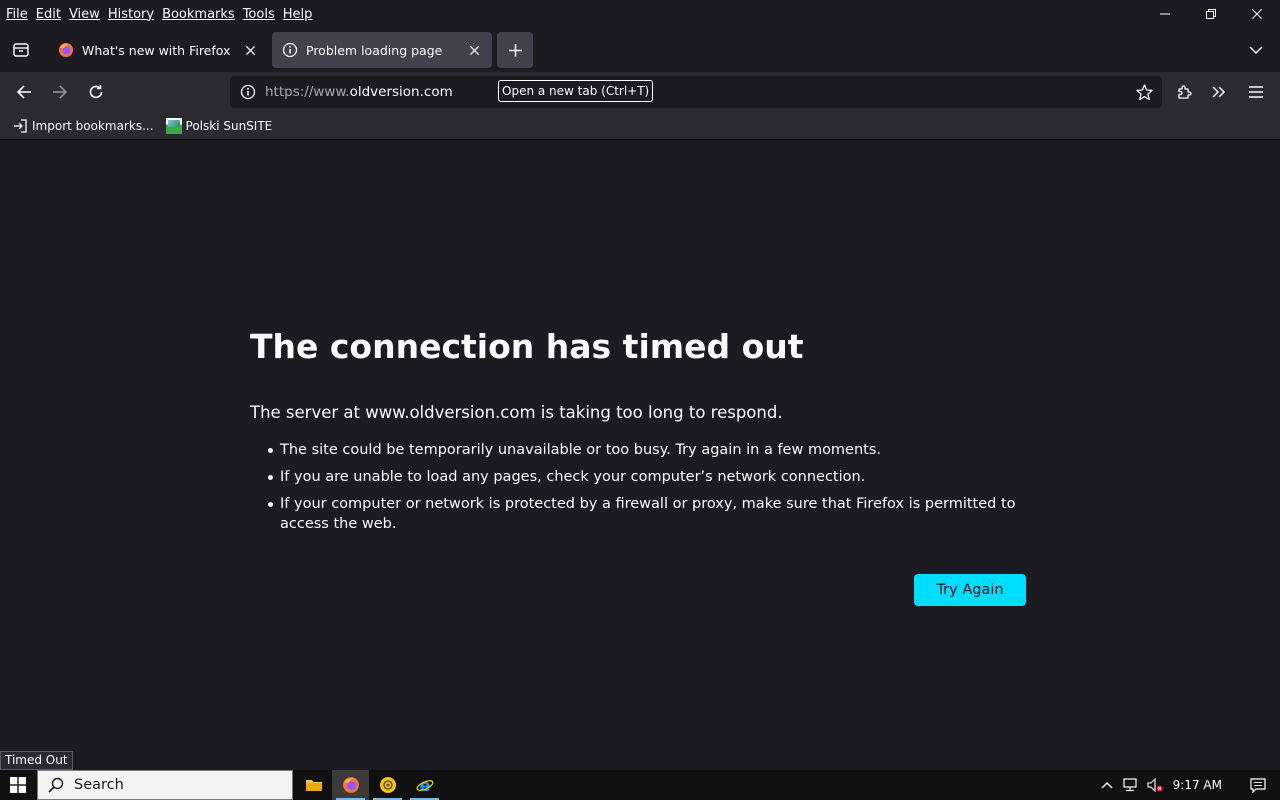 The image size is (1280, 800). I want to click on tab-title: What's new with Firefox, so click(156, 50).